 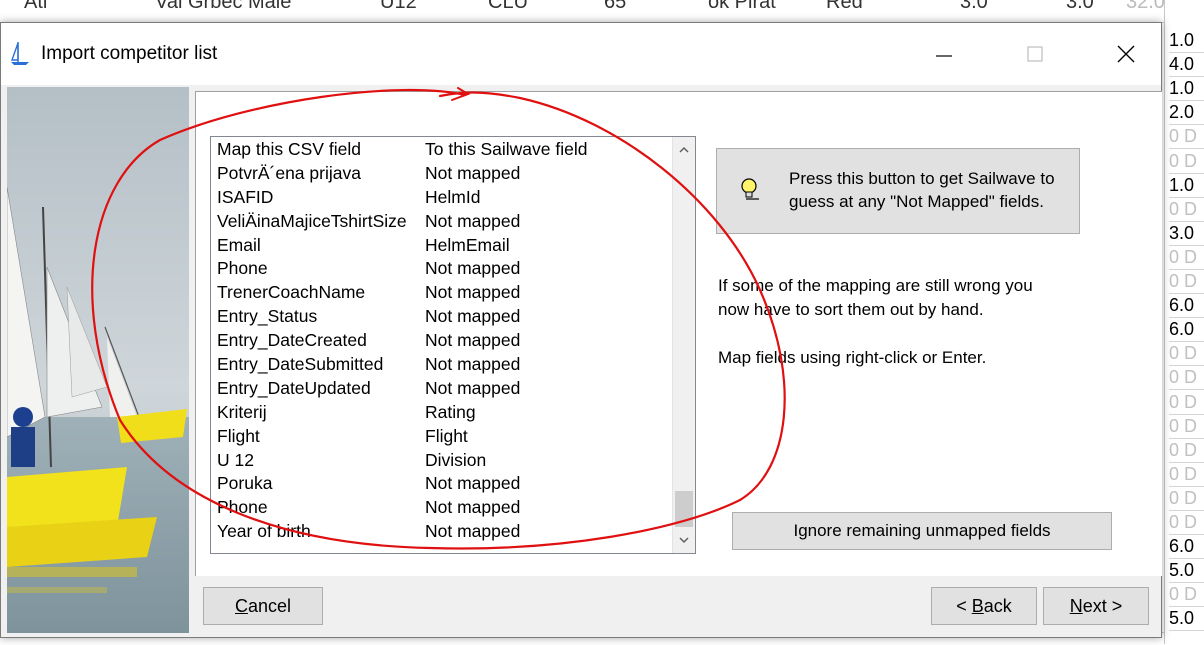 What do you see at coordinates (242, 411) in the screenshot?
I see `csv-field-name: Kriterij` at bounding box center [242, 411].